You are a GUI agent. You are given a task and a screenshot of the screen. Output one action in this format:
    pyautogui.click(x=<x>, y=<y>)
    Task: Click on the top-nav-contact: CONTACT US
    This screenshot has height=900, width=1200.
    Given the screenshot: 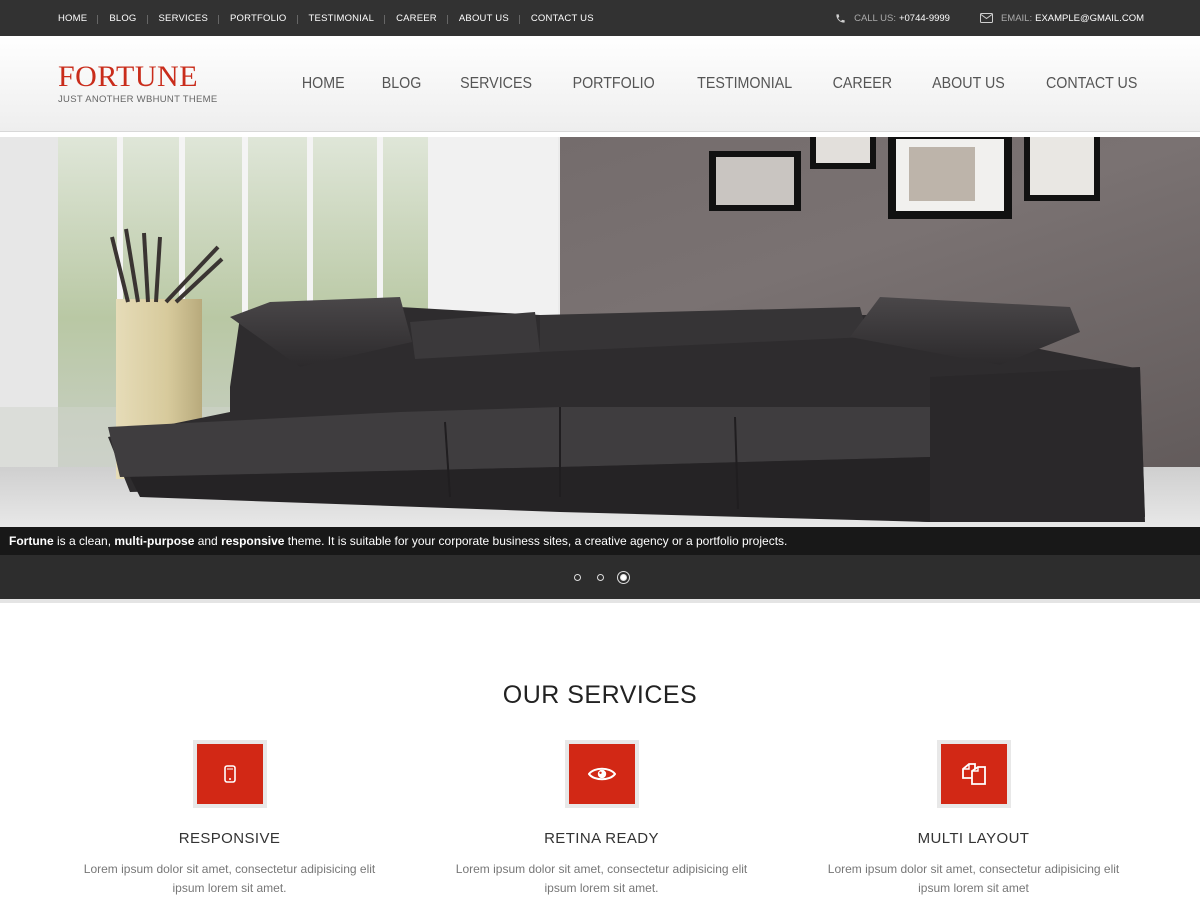 What is the action you would take?
    pyautogui.click(x=561, y=18)
    